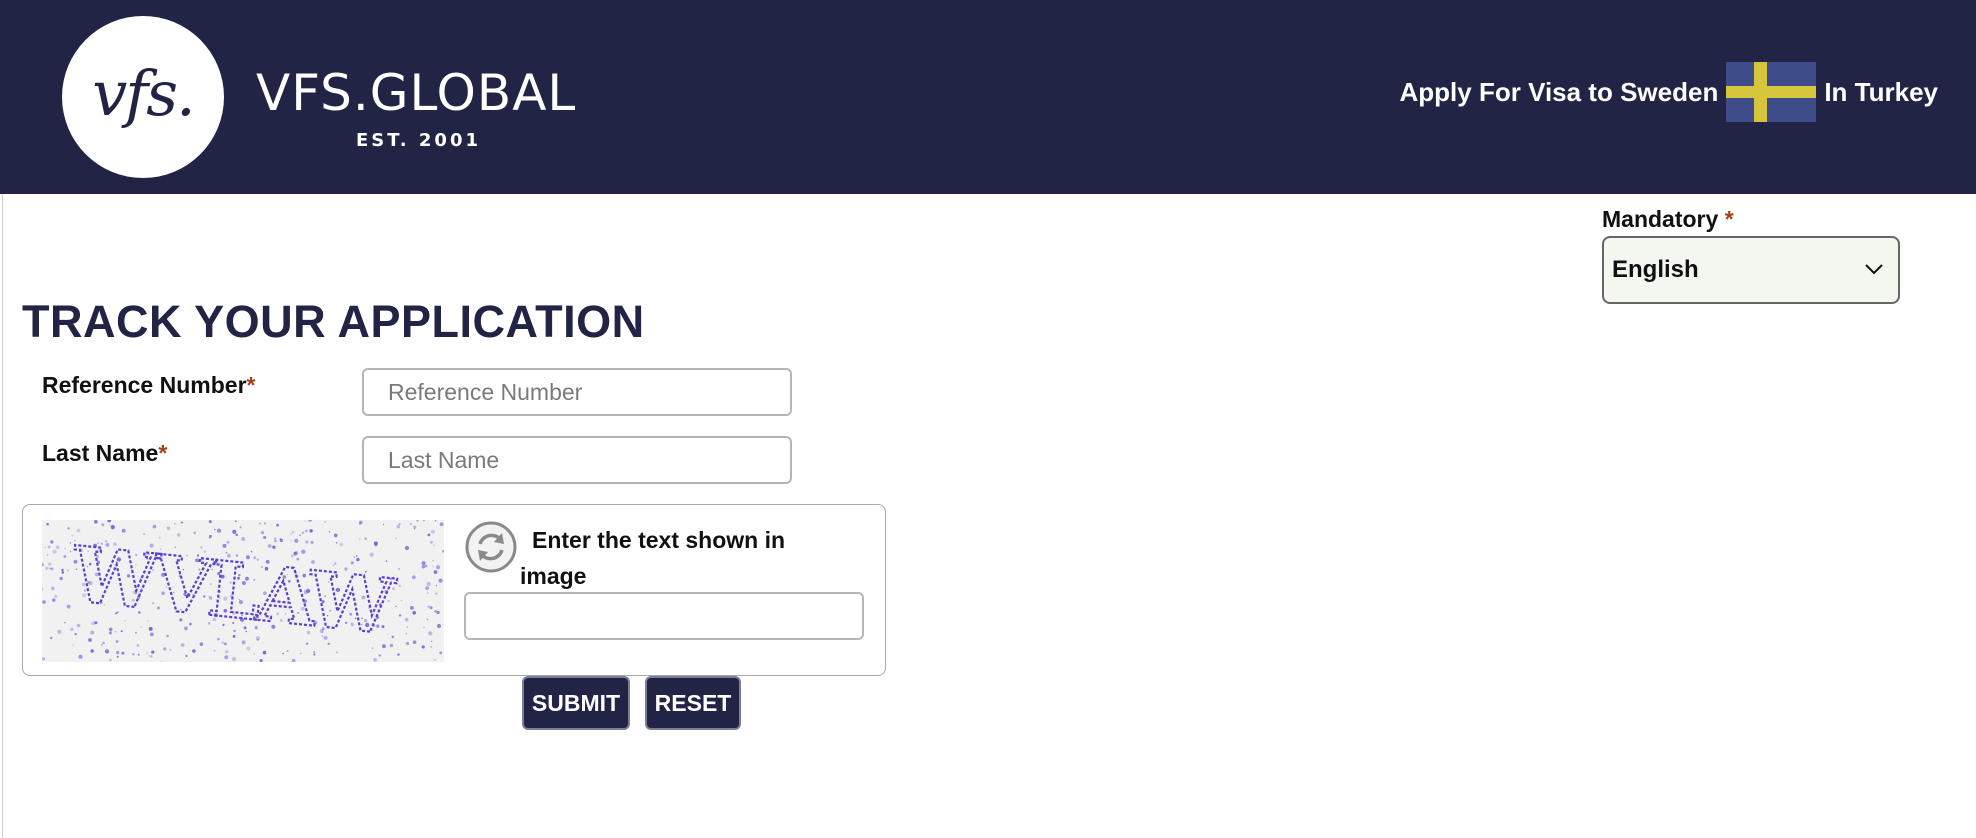 The width and height of the screenshot is (1976, 838). Describe the element at coordinates (693, 703) in the screenshot. I see `reset-button: RESET` at that location.